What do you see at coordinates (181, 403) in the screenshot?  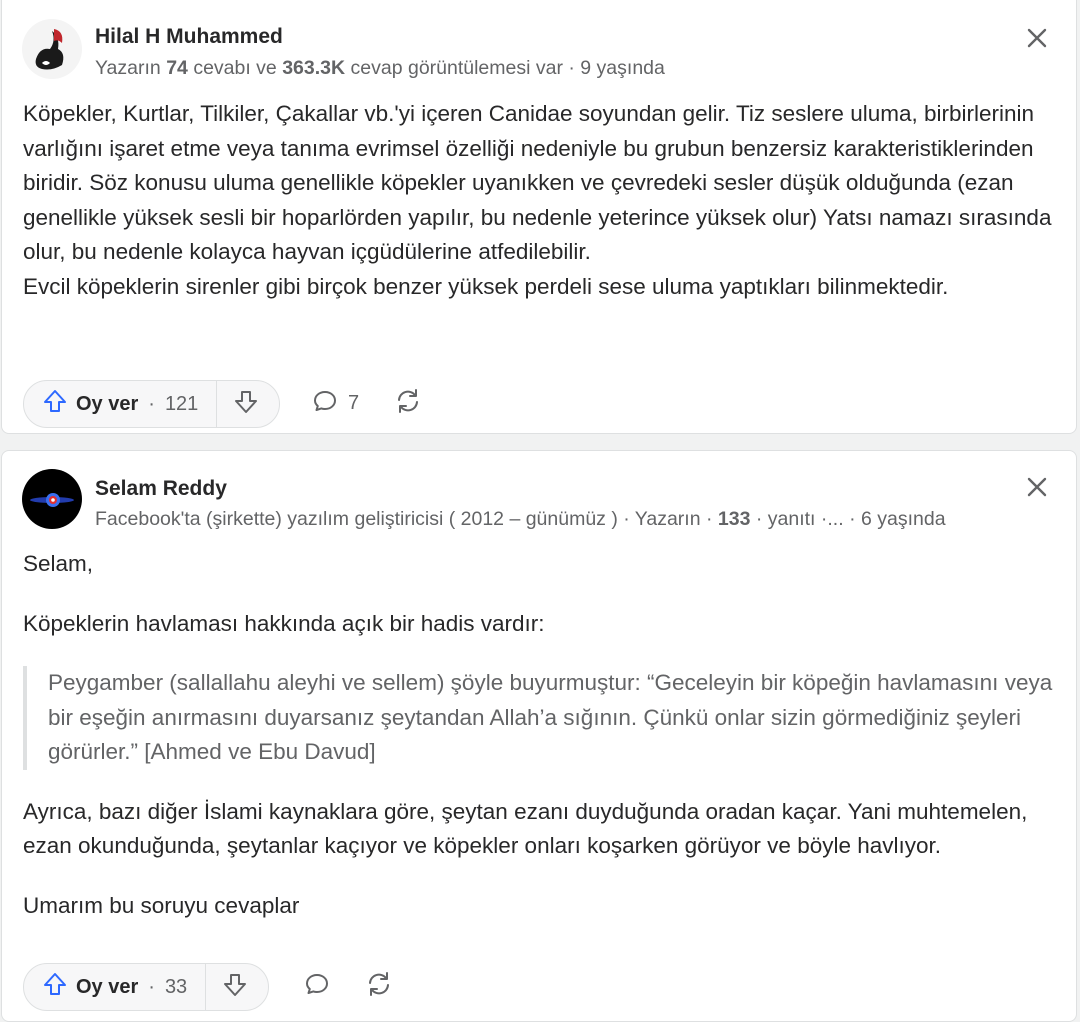 I see `upvote-count: 121` at bounding box center [181, 403].